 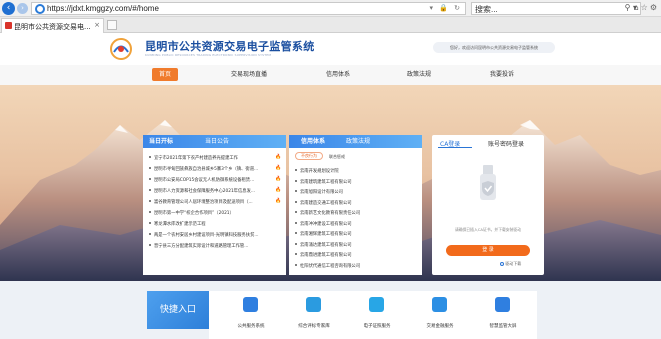 What do you see at coordinates (419, 75) in the screenshot?
I see `nav-policy: 政策法规` at bounding box center [419, 75].